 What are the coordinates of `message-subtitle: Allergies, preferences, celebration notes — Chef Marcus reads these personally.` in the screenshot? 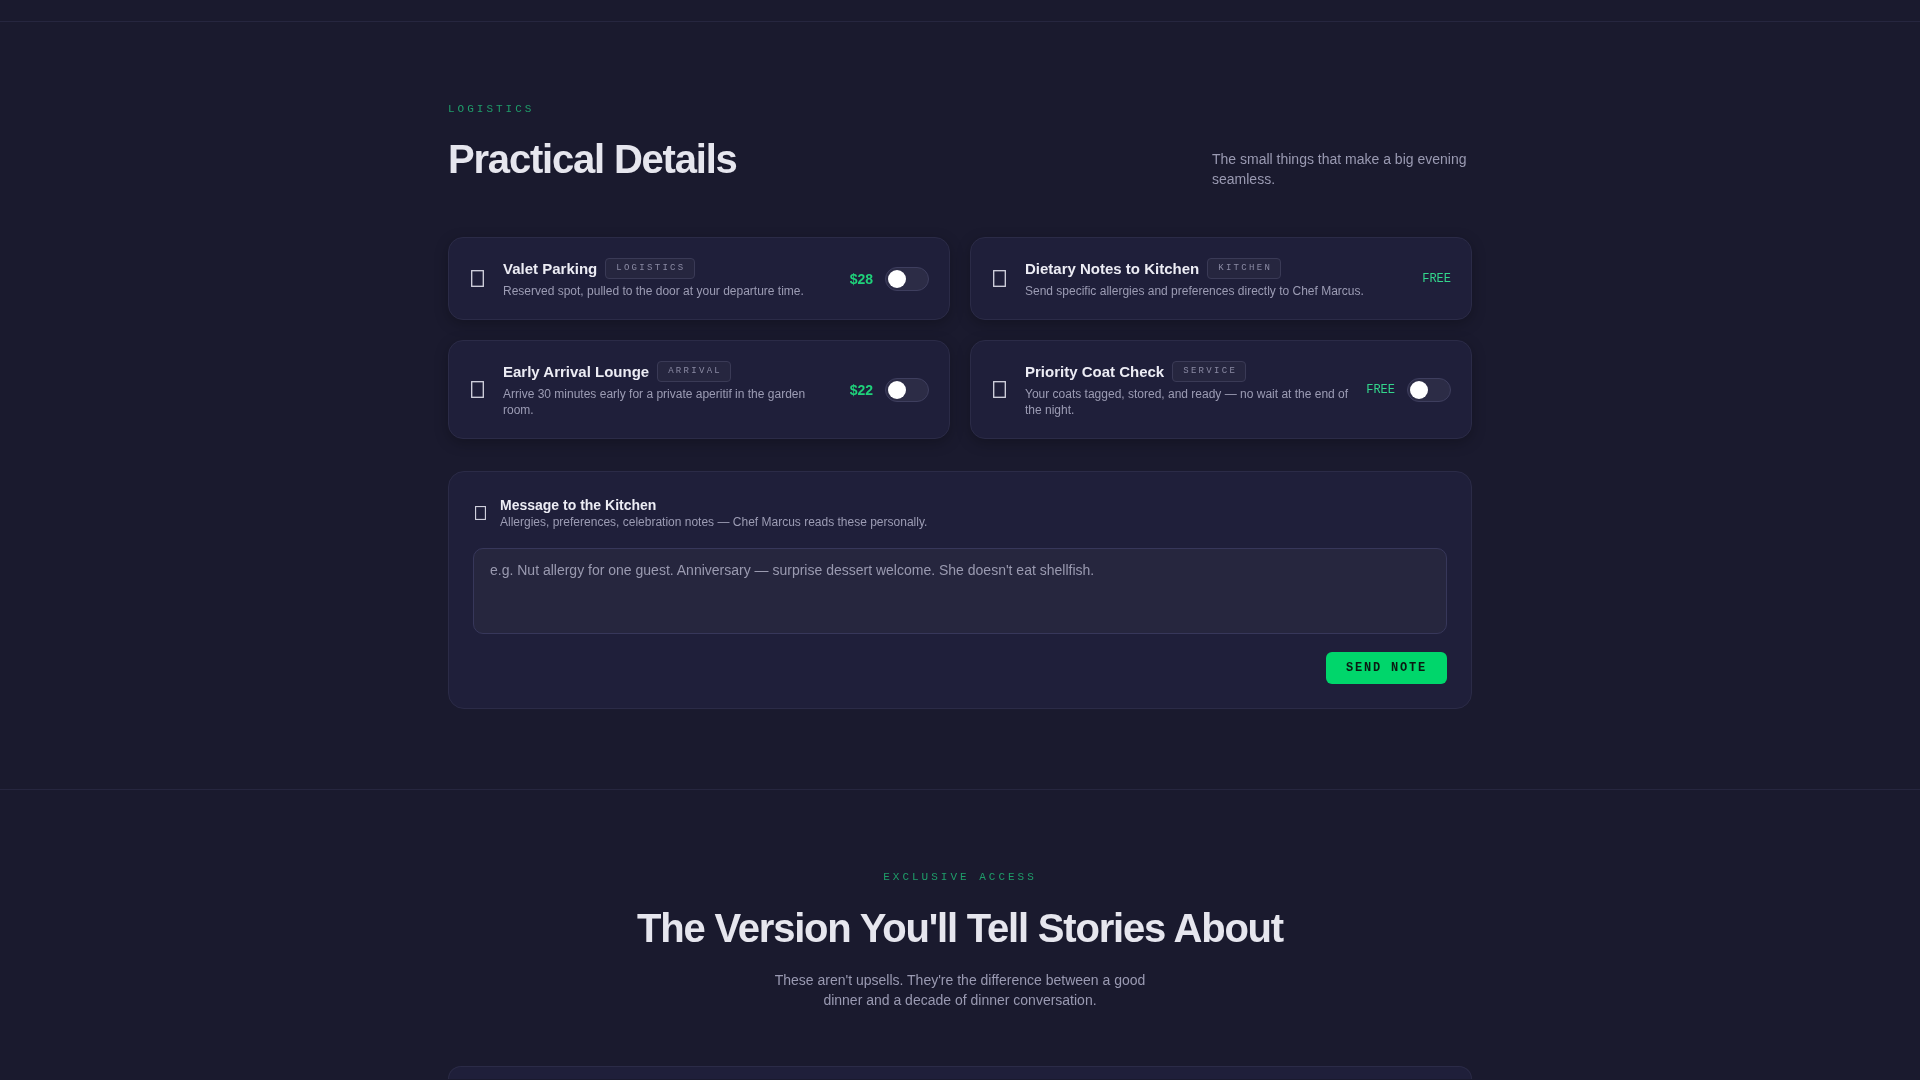 It's located at (714, 522).